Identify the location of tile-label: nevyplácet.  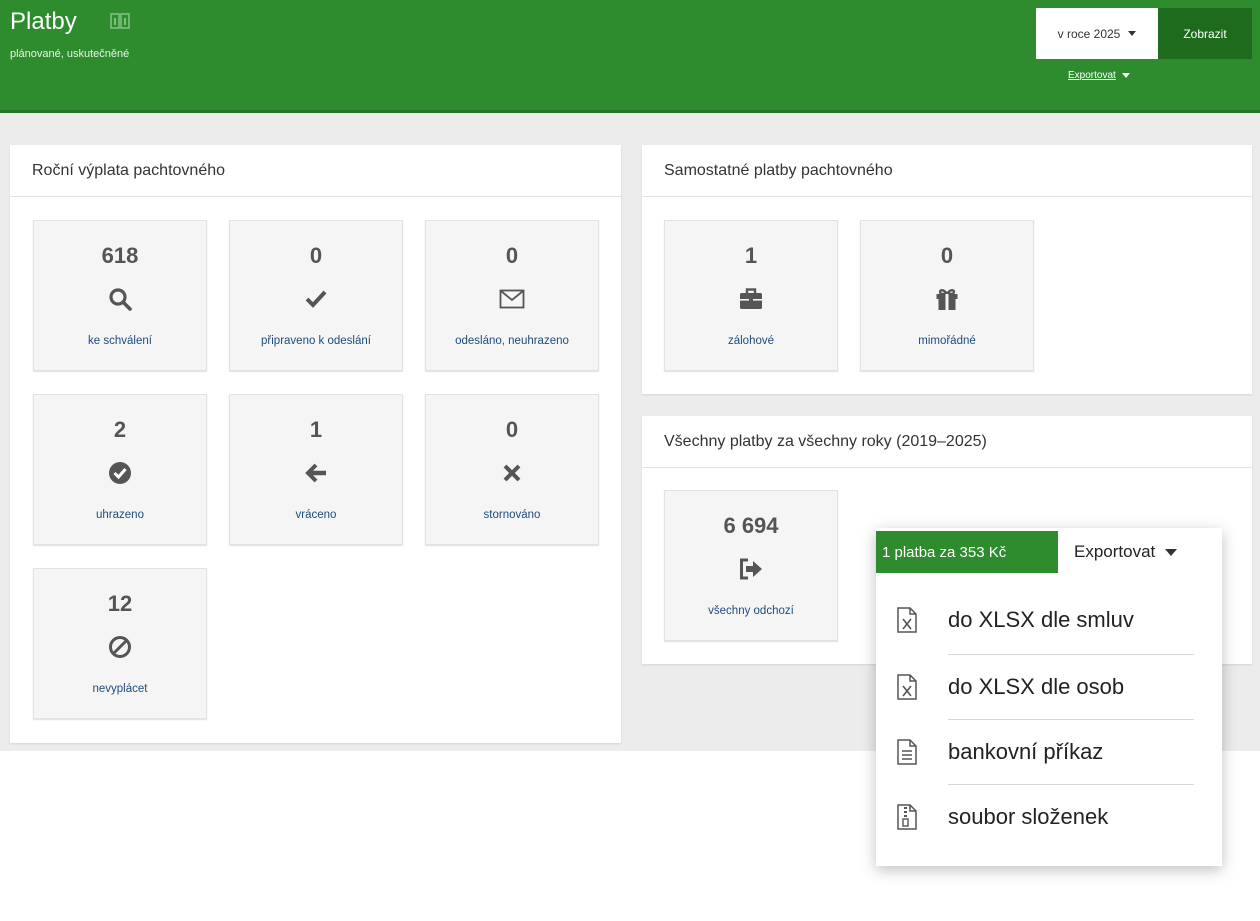
(120, 689).